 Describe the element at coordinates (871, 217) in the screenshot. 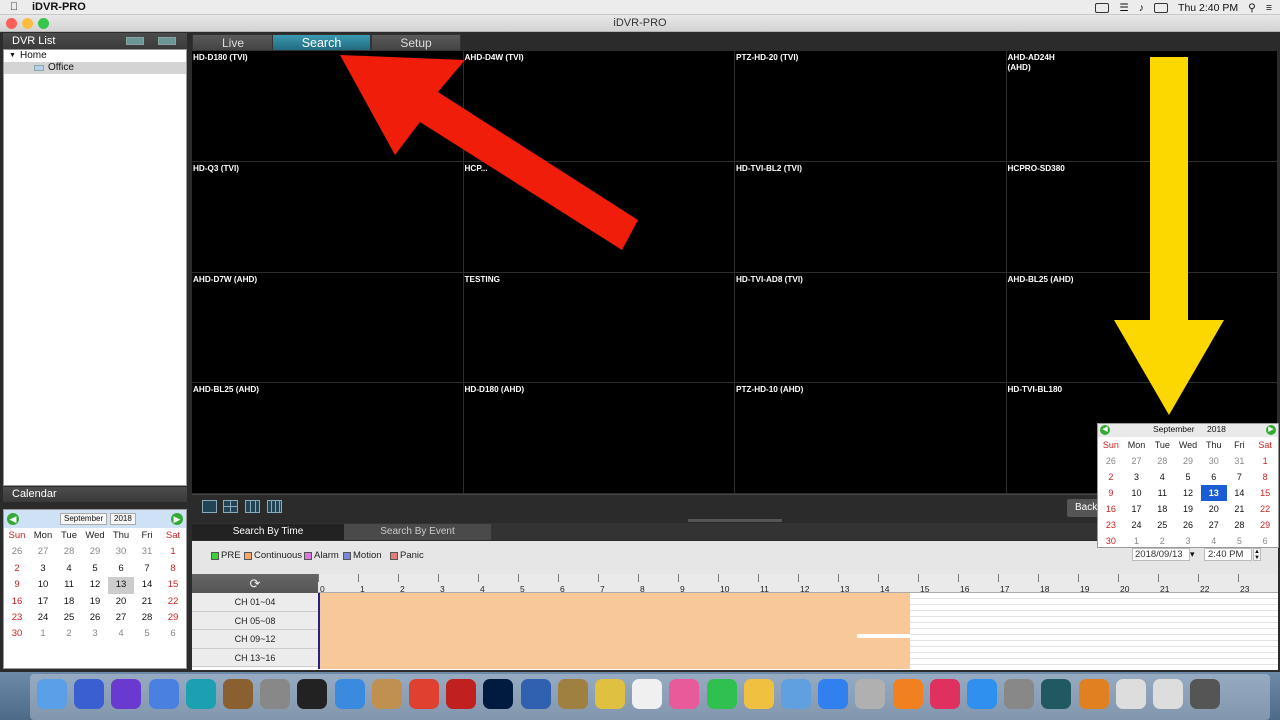

I see `camera-tile: HD-TVI-BL2 (TVI)` at that location.